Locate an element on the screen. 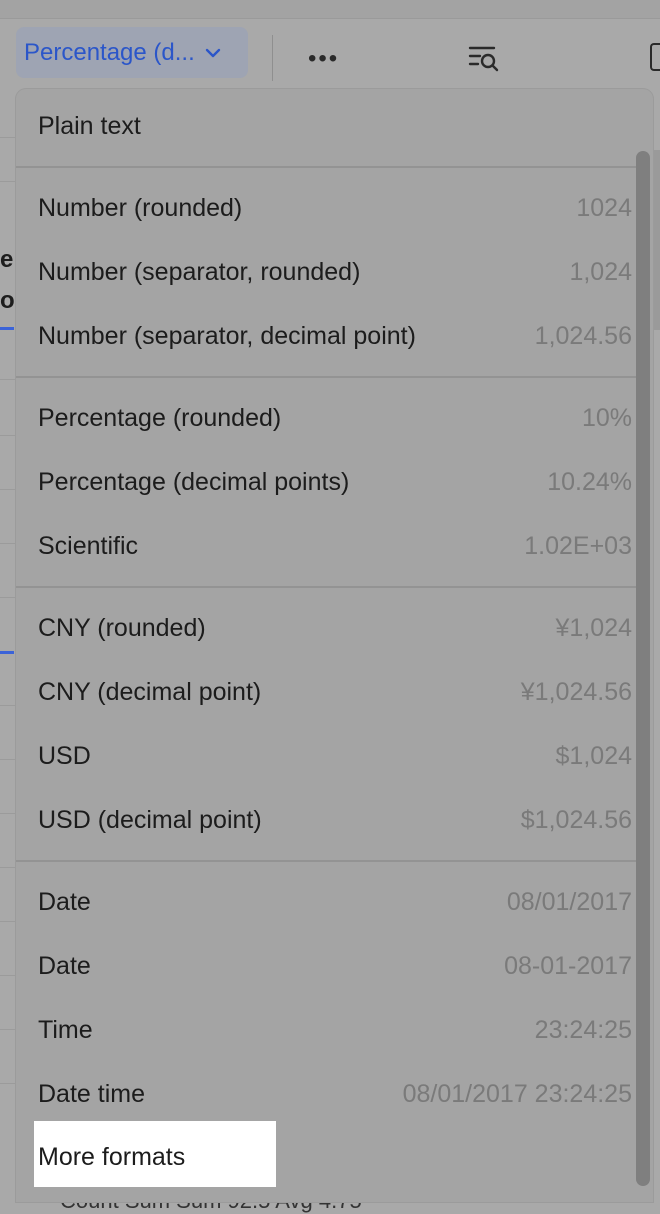 The width and height of the screenshot is (660, 1214). background-scrollbar is located at coordinates (656, 240).